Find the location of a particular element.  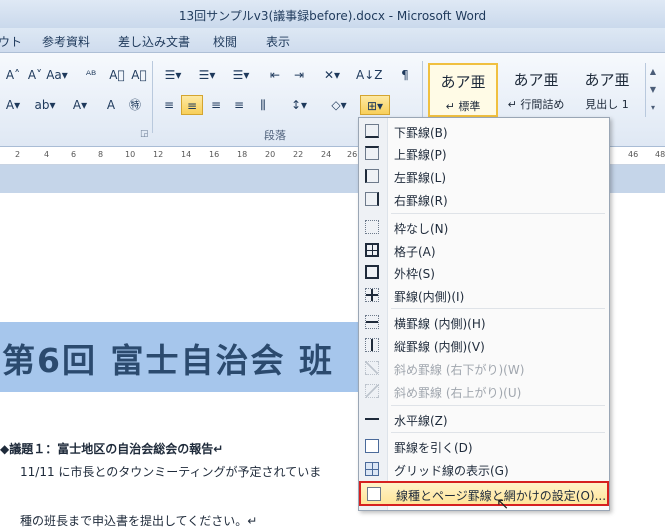

style-name: 見出し 1 is located at coordinates (607, 104).